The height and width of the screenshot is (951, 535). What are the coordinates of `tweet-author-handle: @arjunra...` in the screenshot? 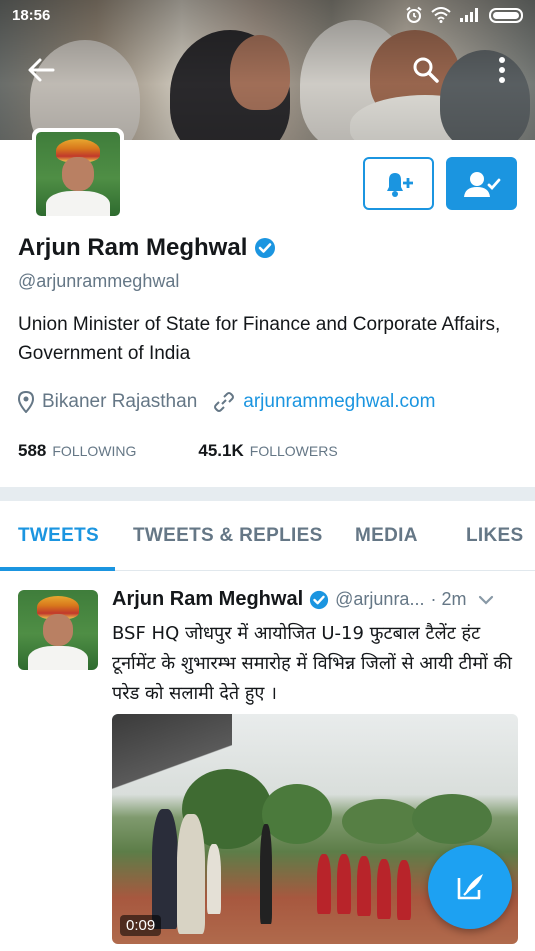 It's located at (380, 599).